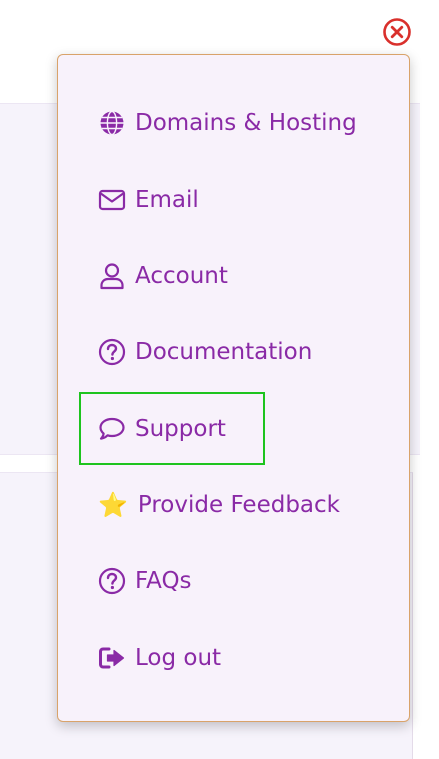 The width and height of the screenshot is (439, 759). I want to click on envelope-icon, so click(112, 200).